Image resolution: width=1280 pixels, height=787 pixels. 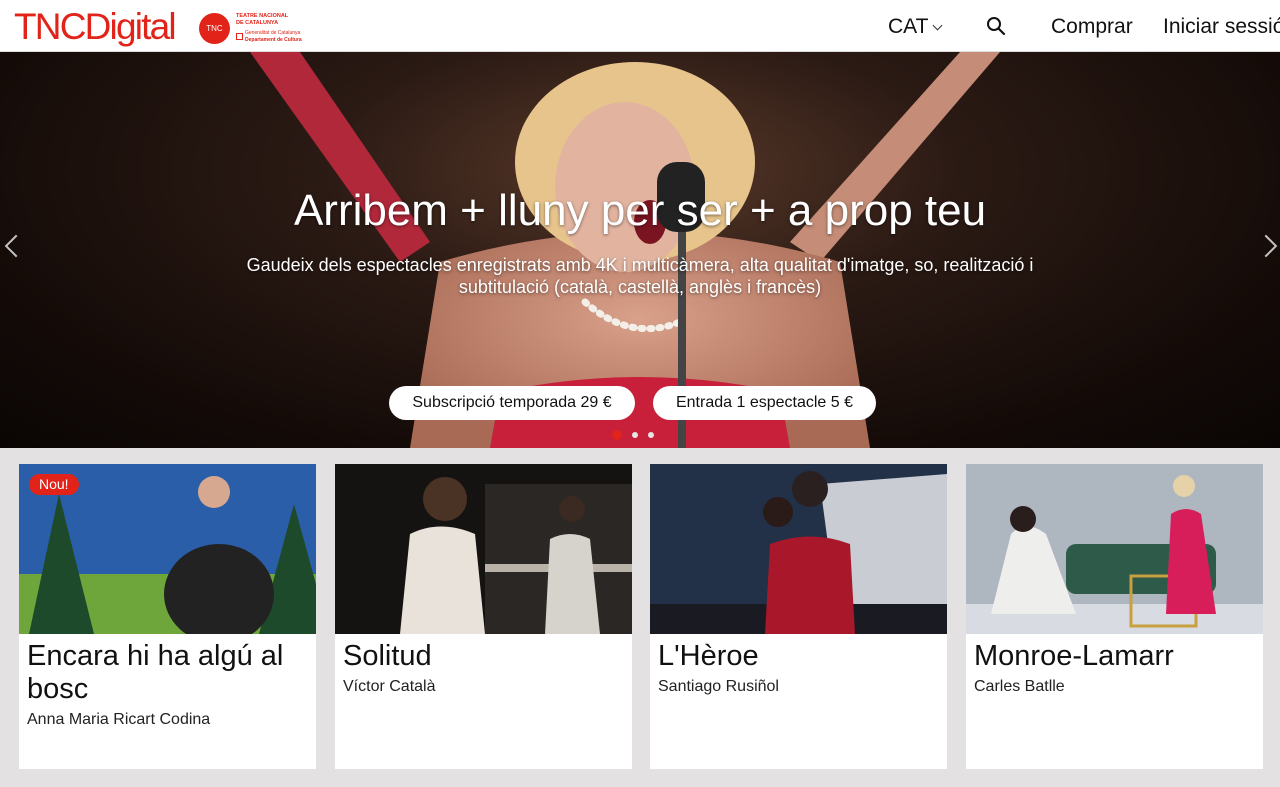 I want to click on carousel-indicators, so click(x=633, y=435).